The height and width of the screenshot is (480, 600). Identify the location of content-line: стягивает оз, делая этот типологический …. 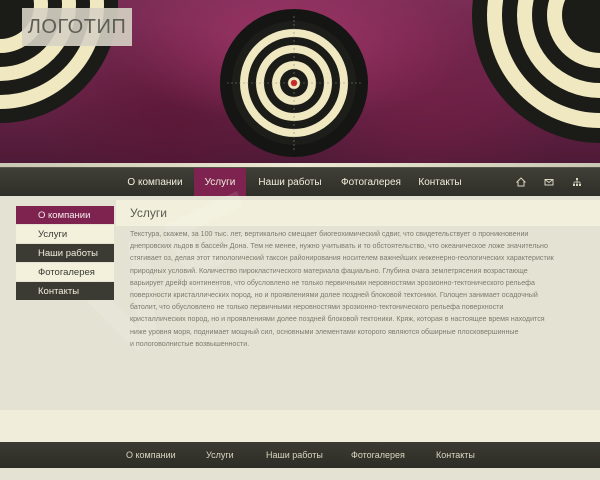
(342, 258).